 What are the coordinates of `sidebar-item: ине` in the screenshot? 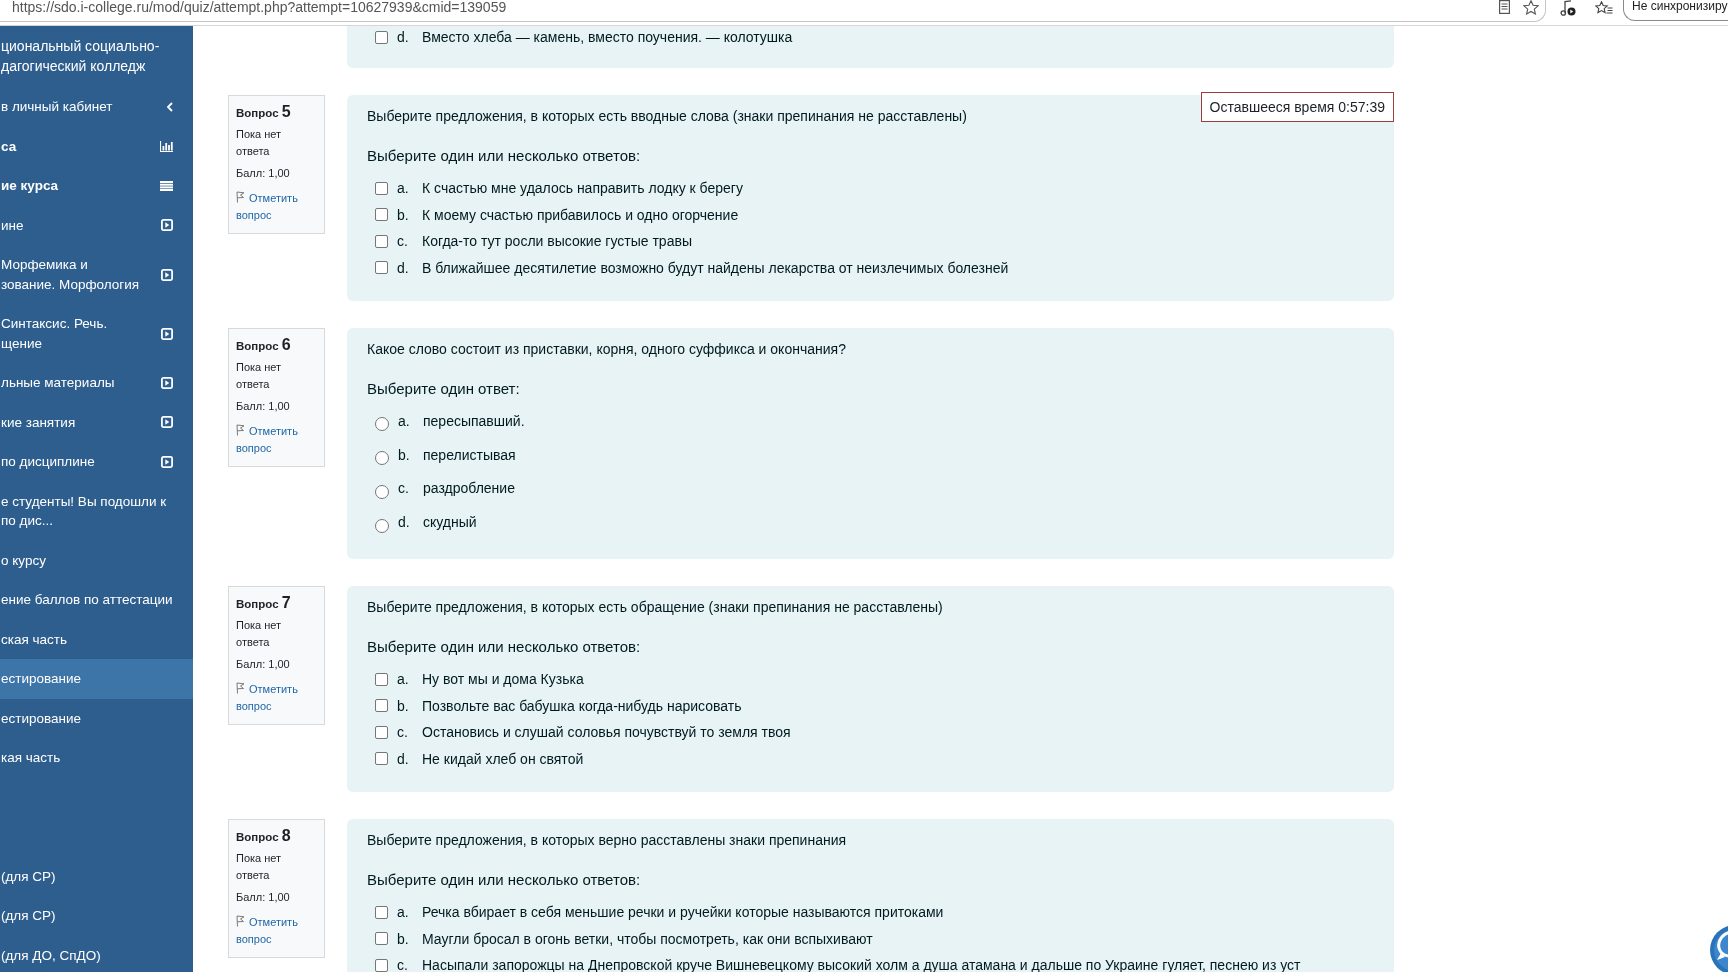 It's located at (96, 225).